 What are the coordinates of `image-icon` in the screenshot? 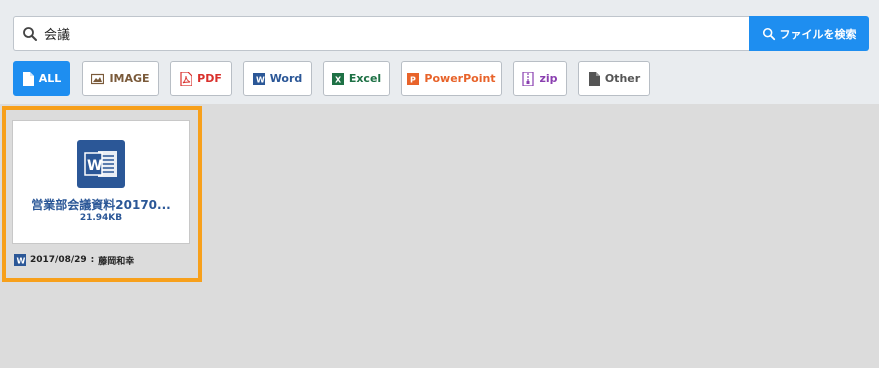 It's located at (98, 78).